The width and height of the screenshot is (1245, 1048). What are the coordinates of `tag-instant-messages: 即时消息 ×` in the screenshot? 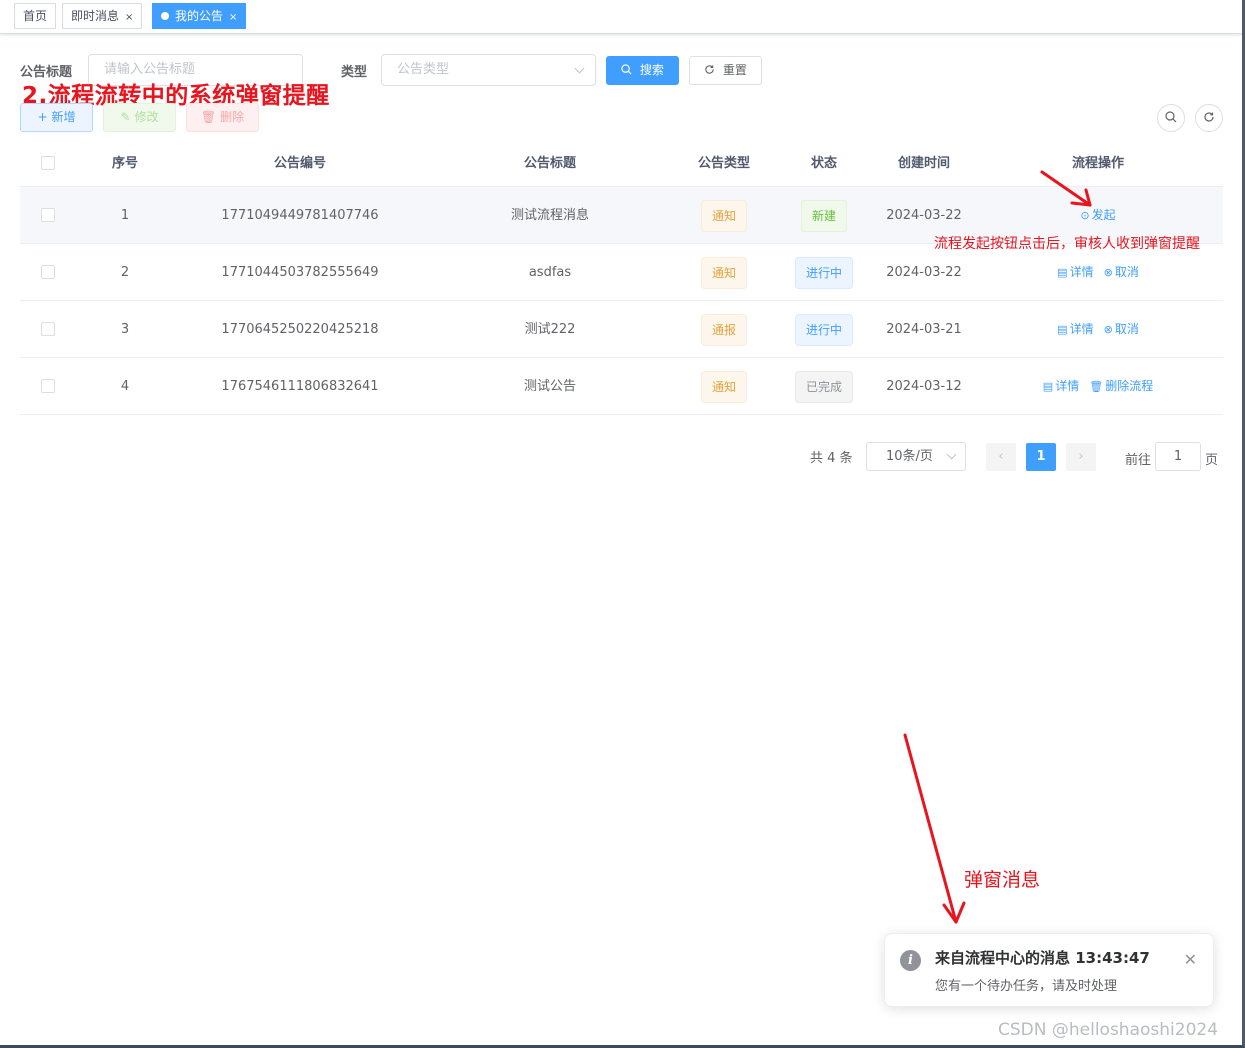 It's located at (102, 16).